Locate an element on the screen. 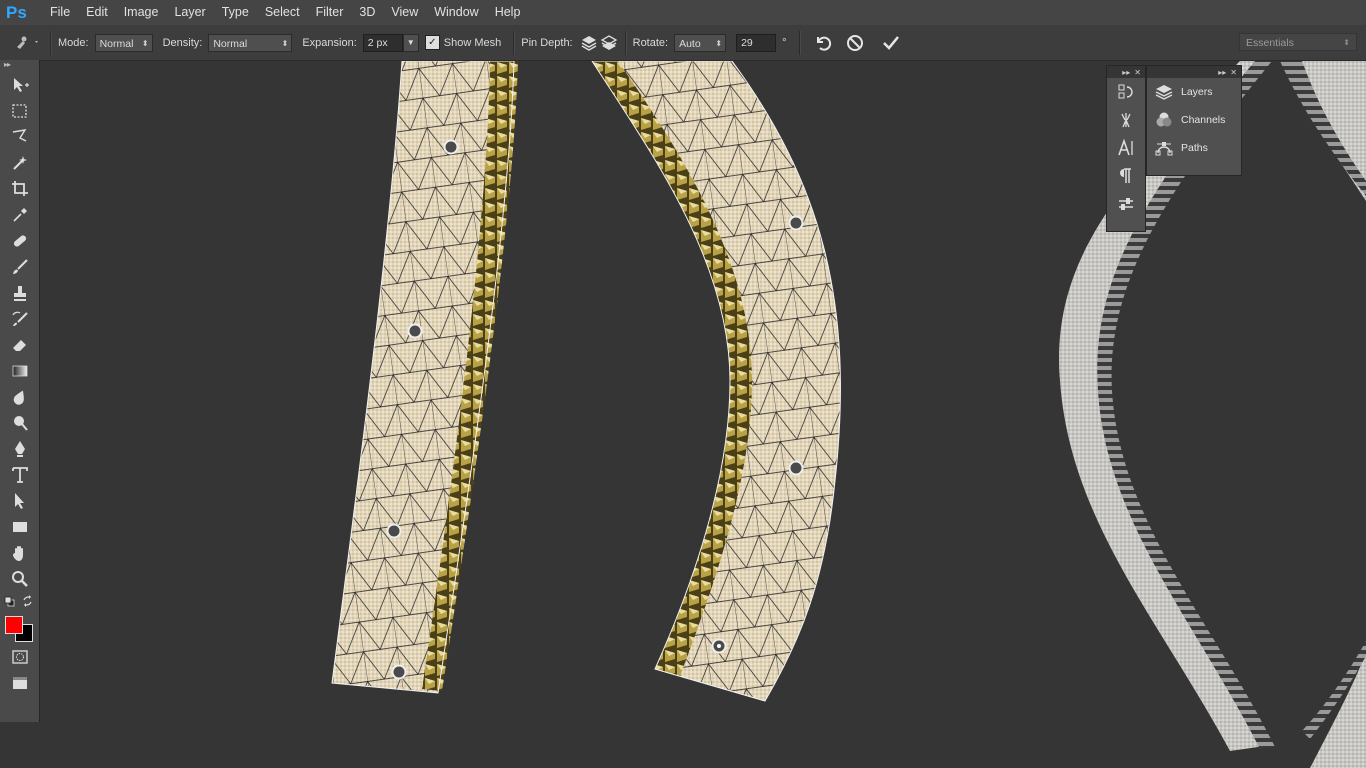 This screenshot has height=768, width=1366. default-colors-icon is located at coordinates (9, 601).